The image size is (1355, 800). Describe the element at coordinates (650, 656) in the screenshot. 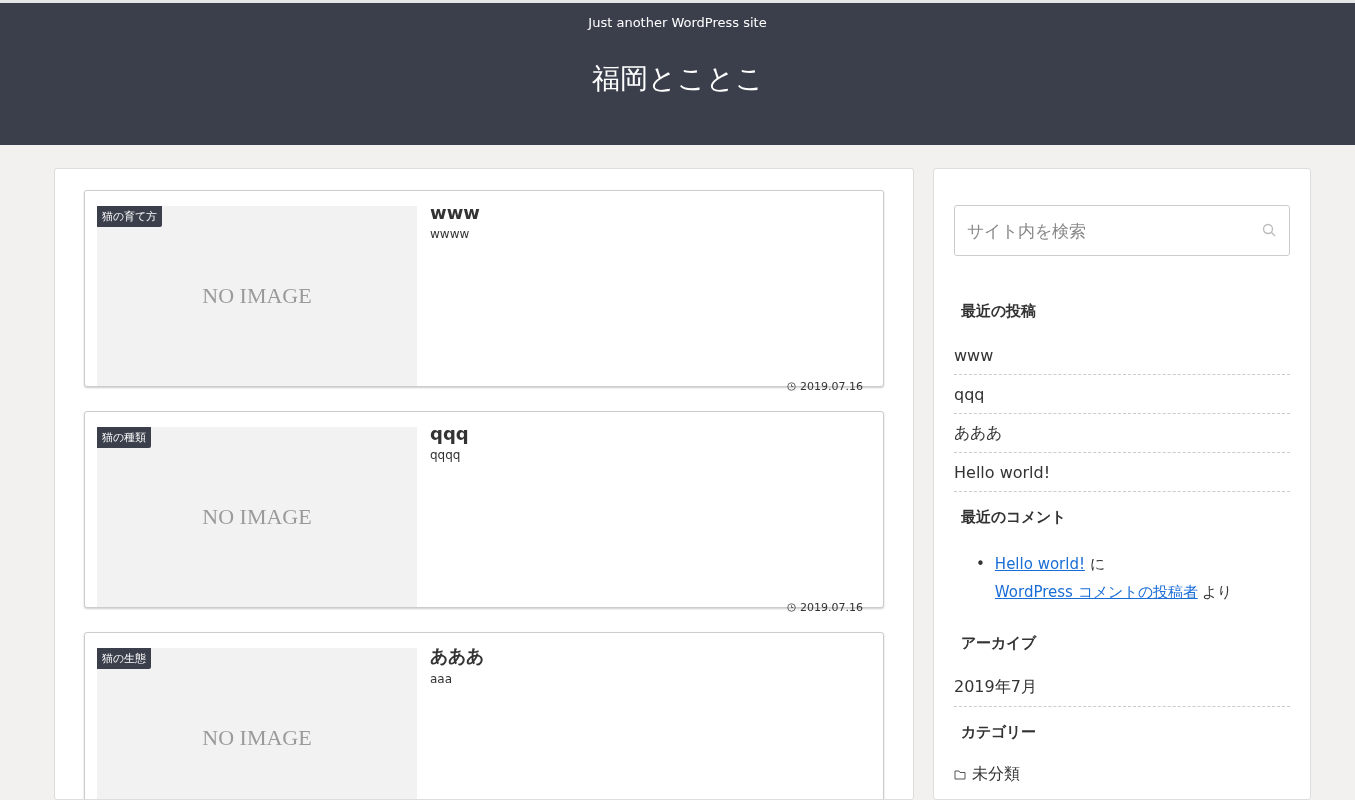

I see `post-title: あああ` at that location.